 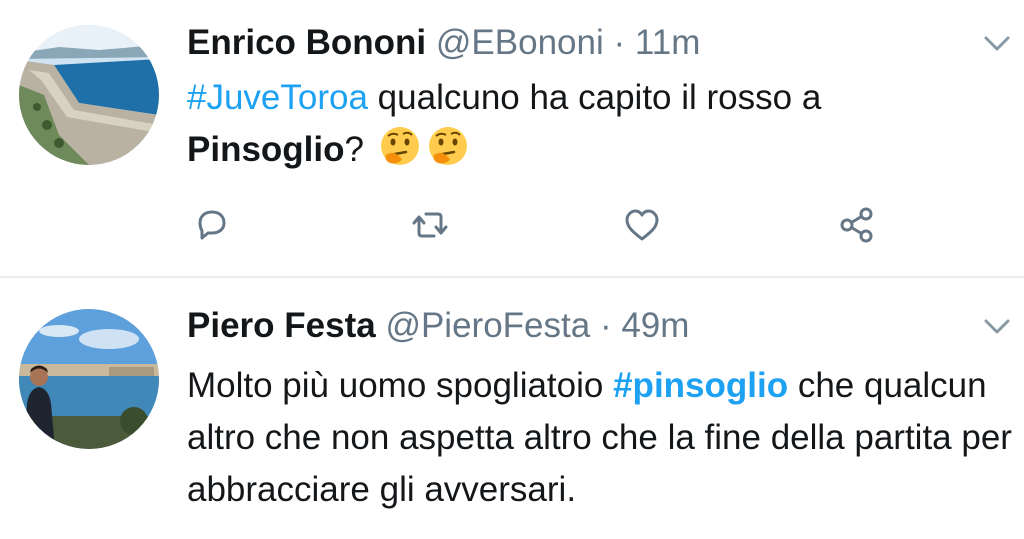 What do you see at coordinates (520, 42) in the screenshot?
I see `author-handle: @EBononi` at bounding box center [520, 42].